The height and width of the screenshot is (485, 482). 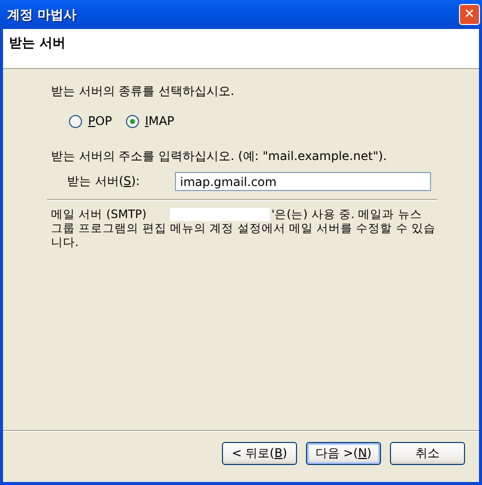 What do you see at coordinates (343, 453) in the screenshot?
I see `dialog-button: 다음 >(N)` at bounding box center [343, 453].